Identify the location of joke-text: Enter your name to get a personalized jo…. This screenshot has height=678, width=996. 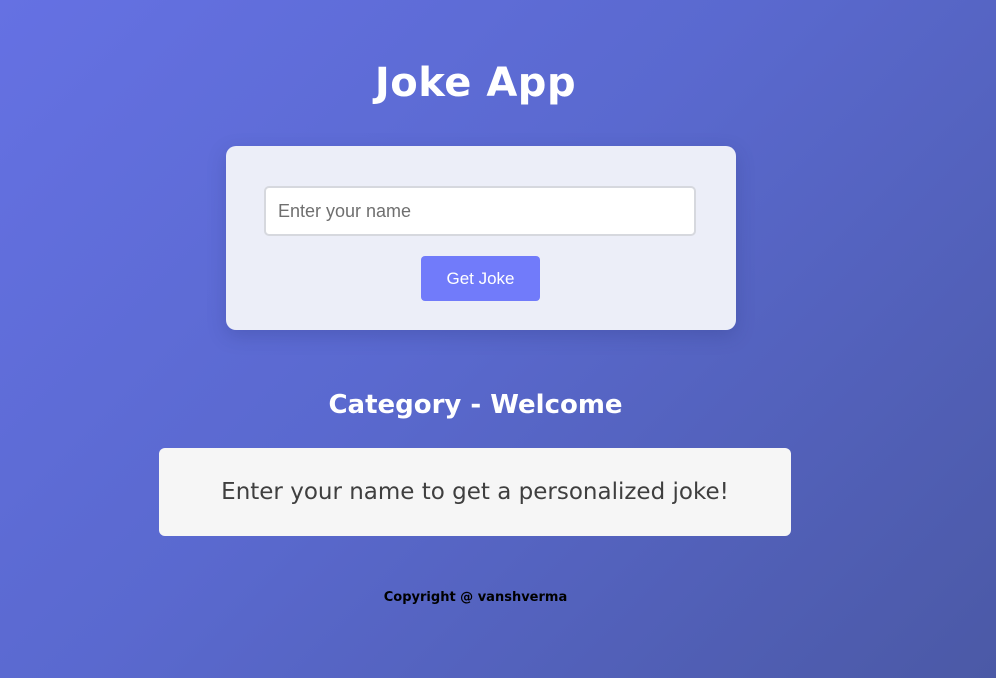
(475, 492).